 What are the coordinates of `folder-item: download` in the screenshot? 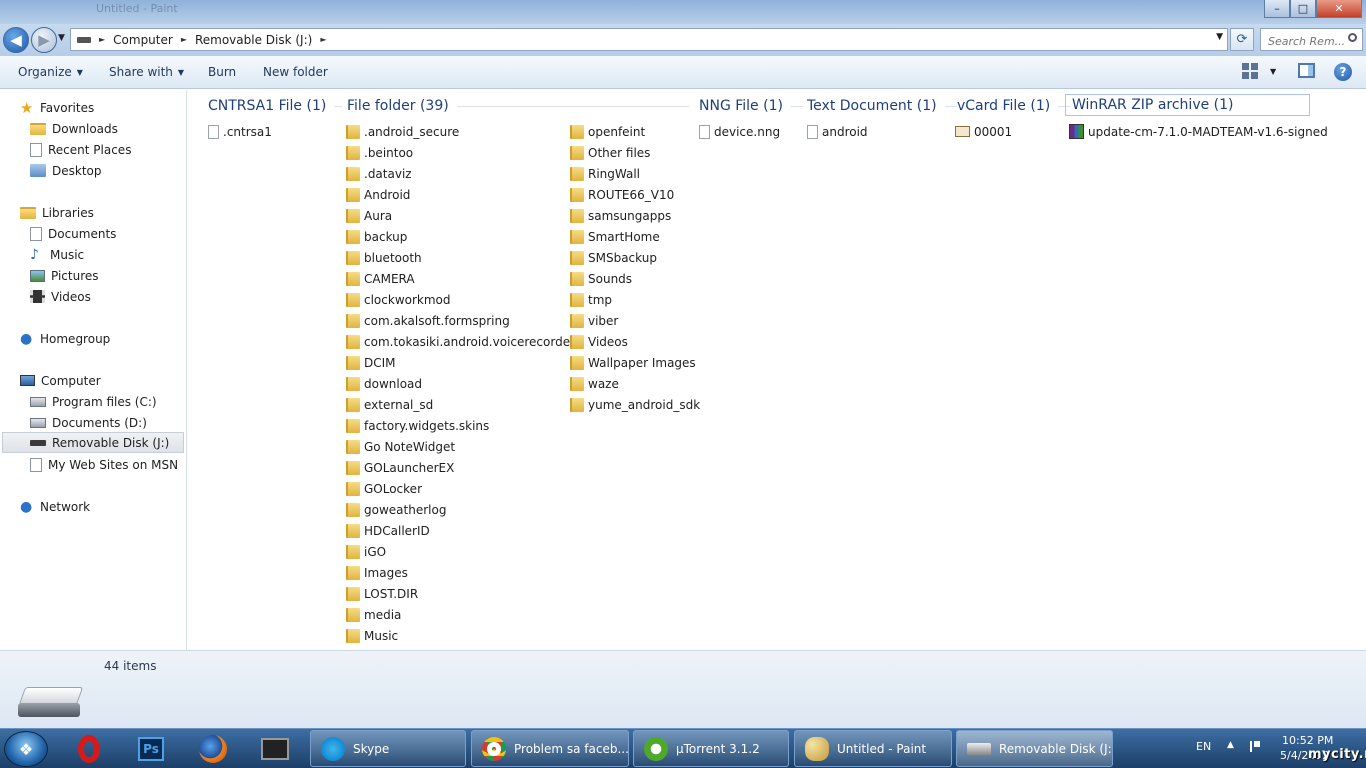 It's located at (384, 383).